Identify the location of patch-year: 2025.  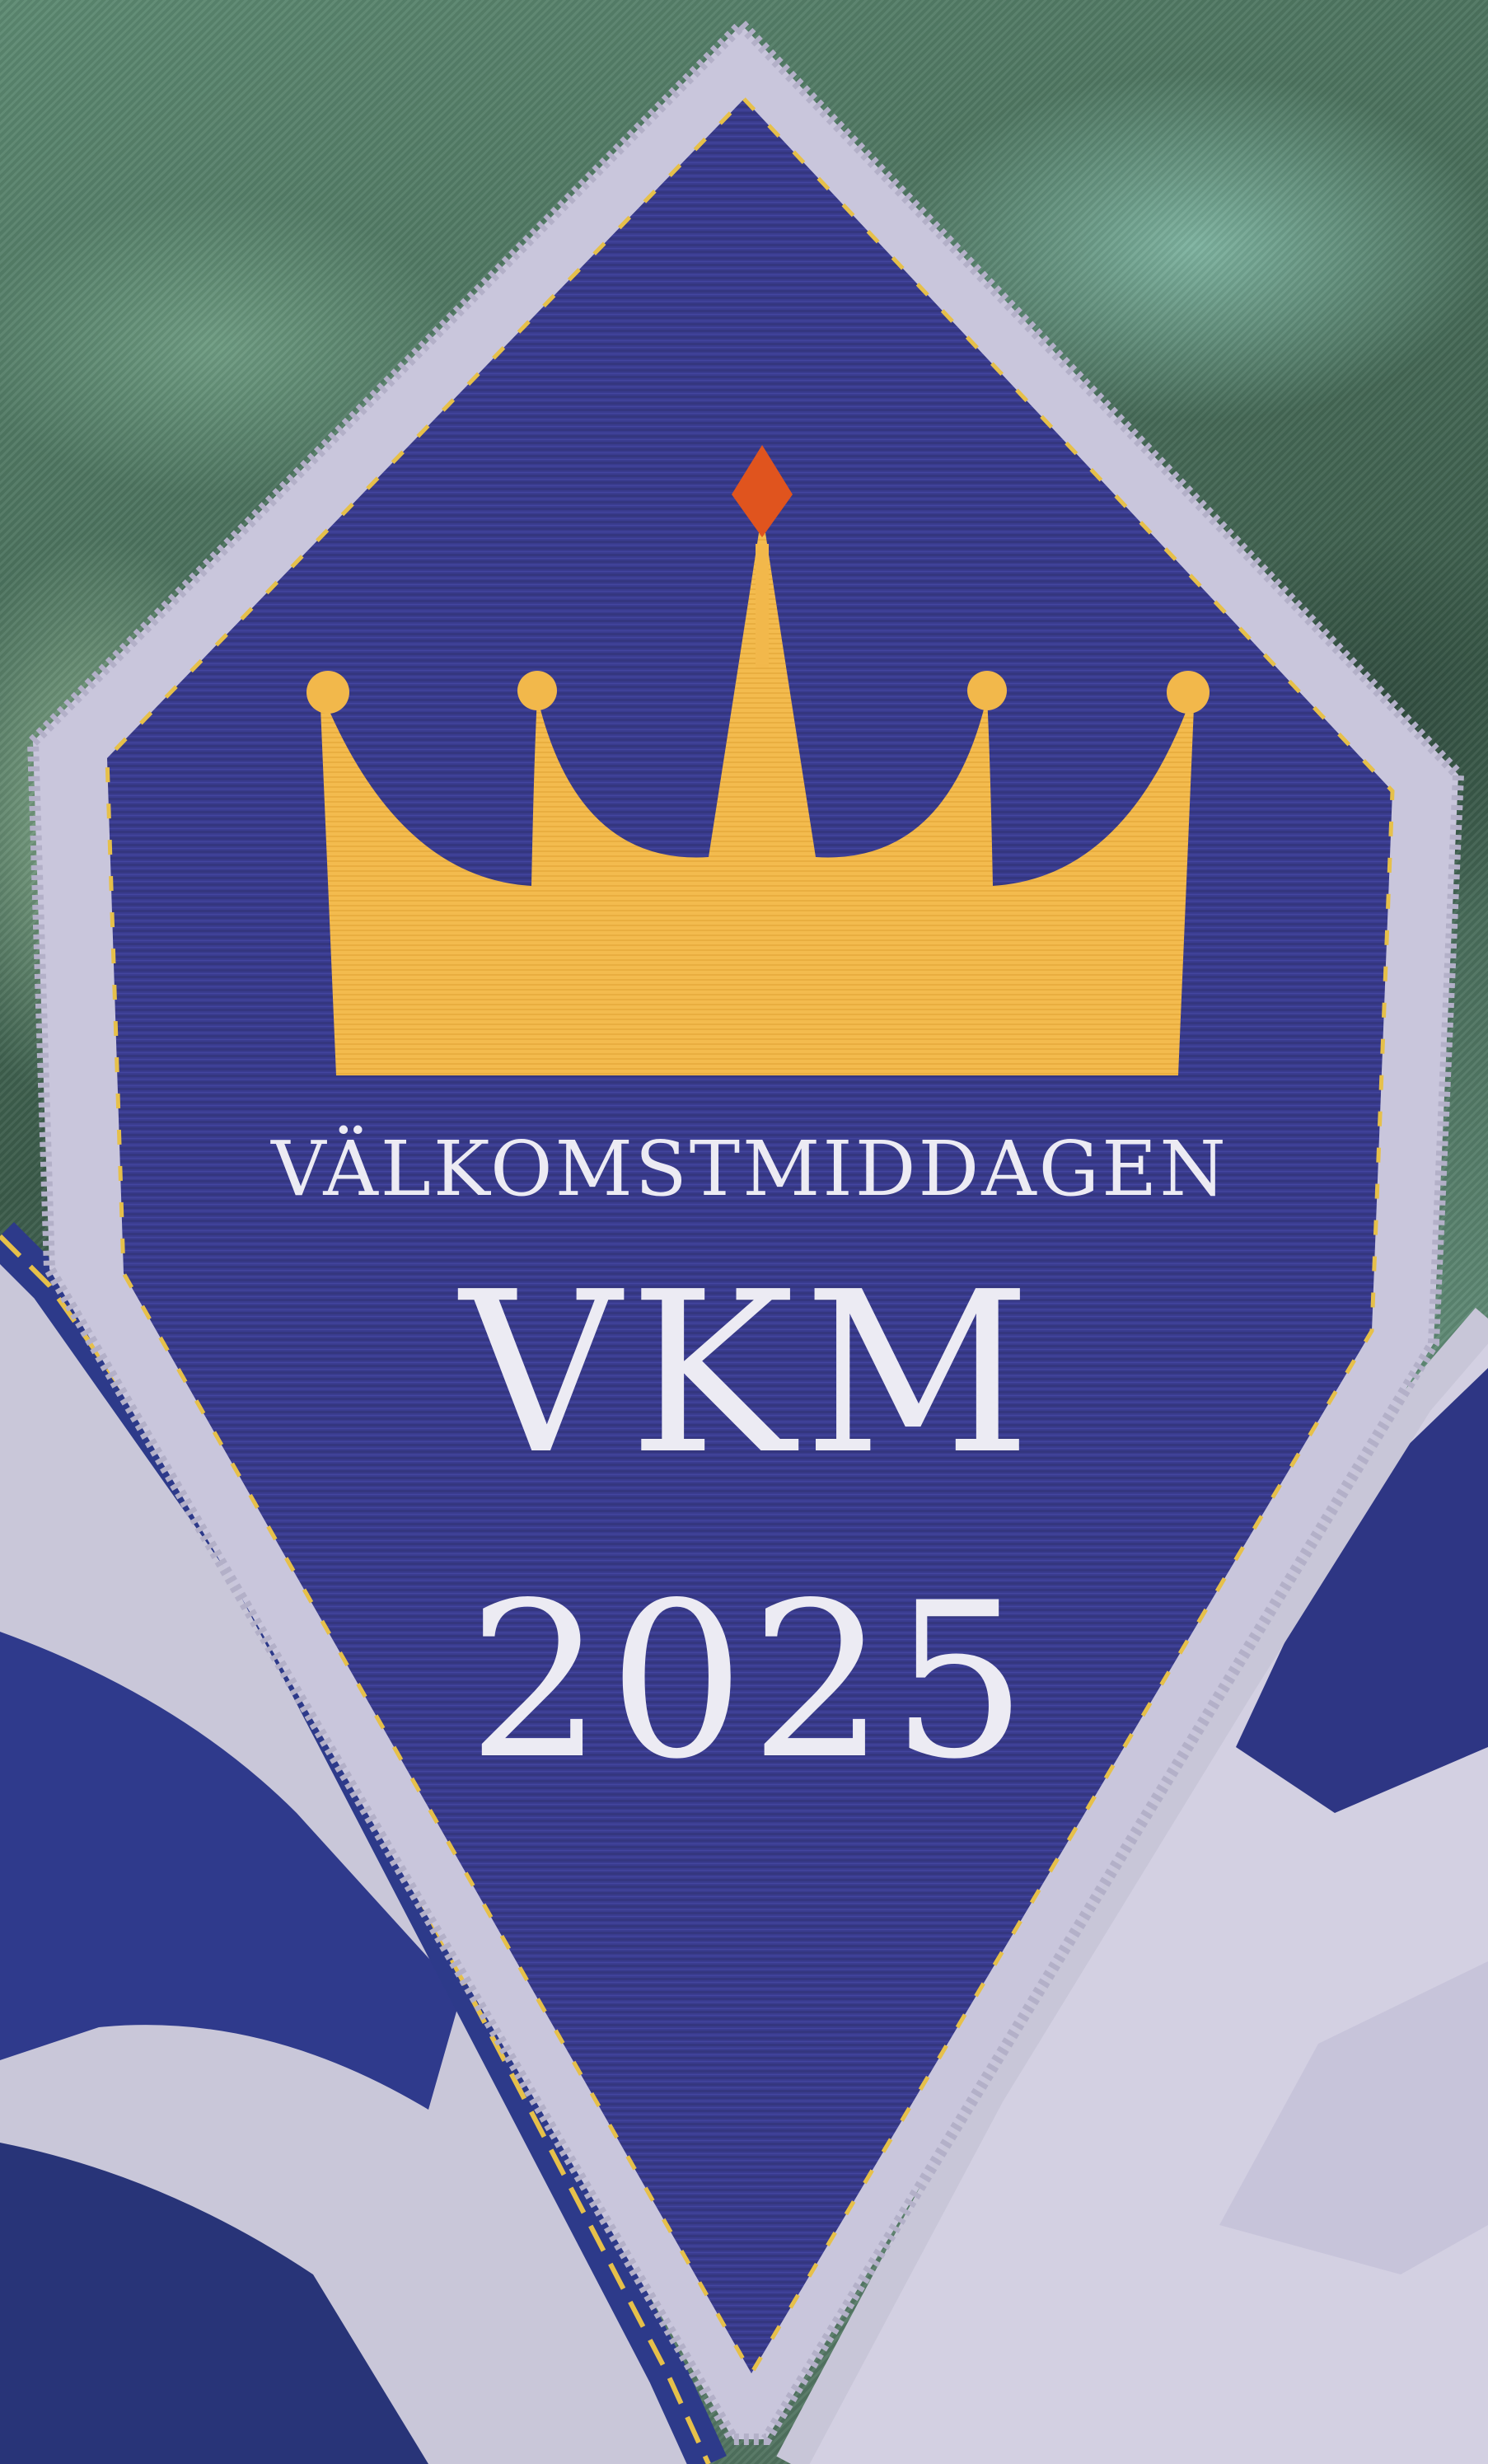
(749, 1682).